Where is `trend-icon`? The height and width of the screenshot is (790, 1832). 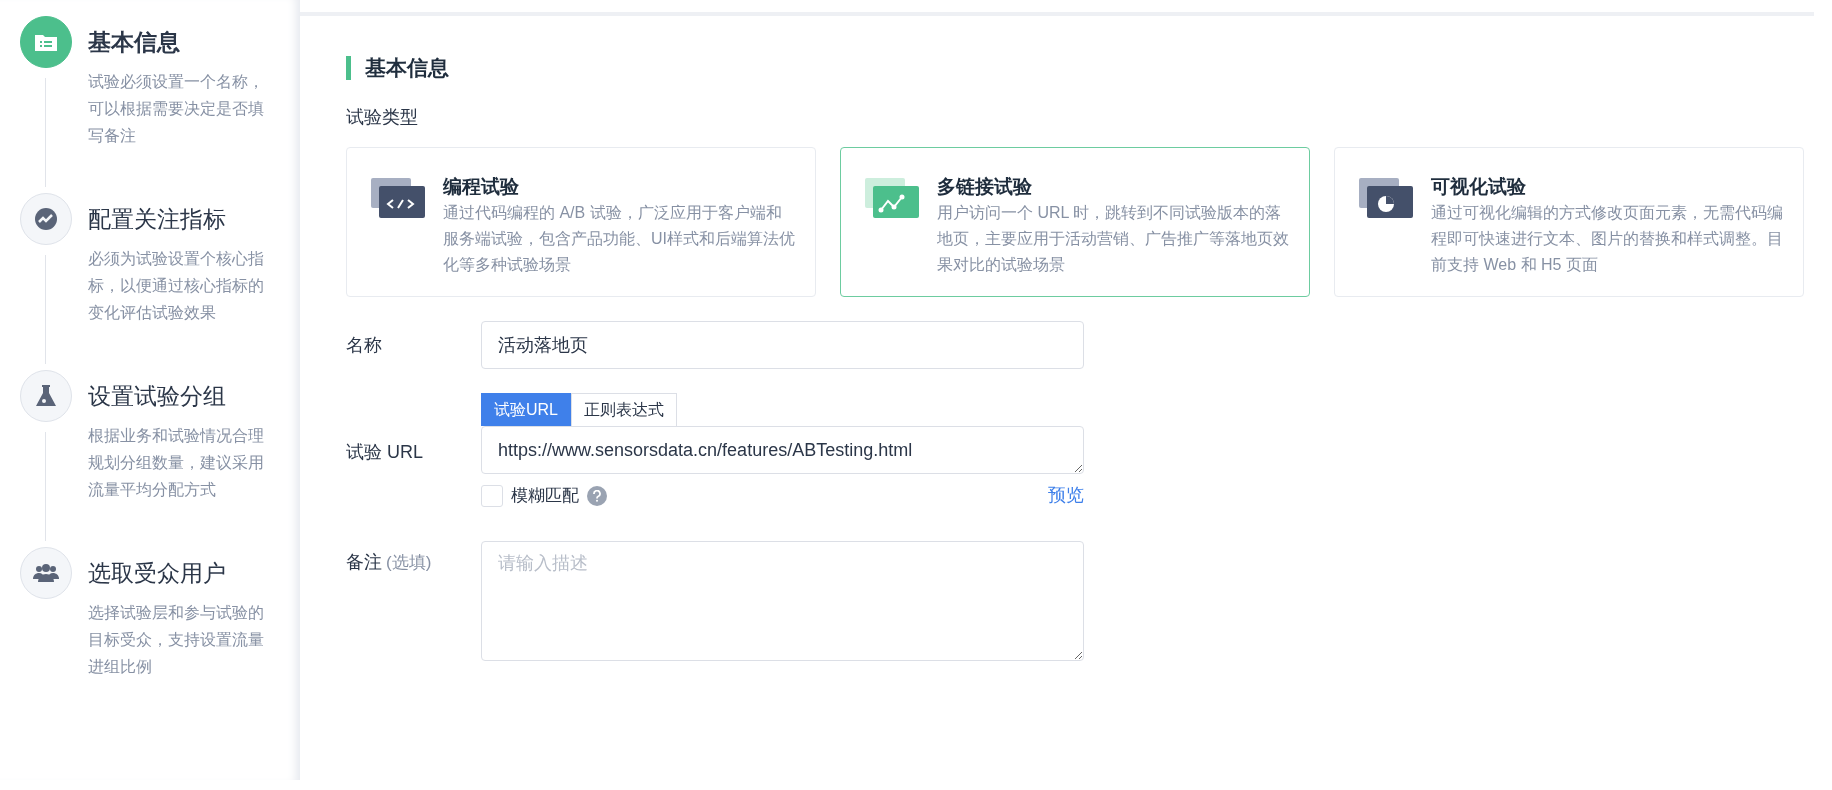
trend-icon is located at coordinates (46, 219).